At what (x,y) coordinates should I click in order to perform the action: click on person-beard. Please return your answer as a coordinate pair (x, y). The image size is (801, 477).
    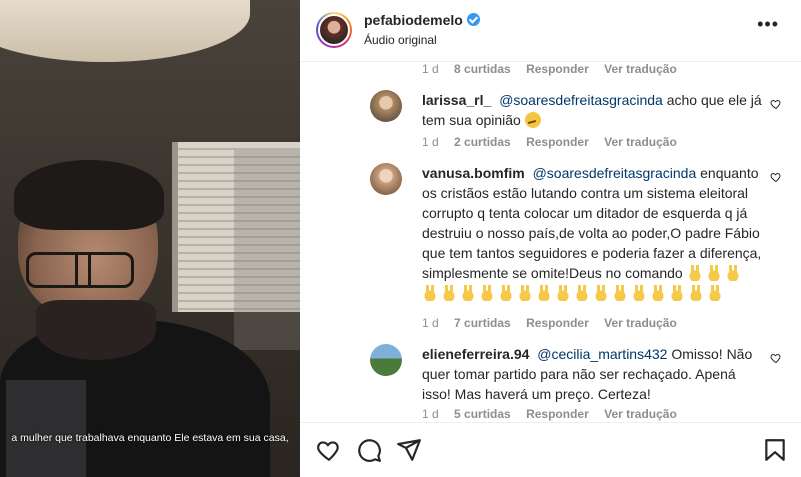
    Looking at the image, I should click on (96, 330).